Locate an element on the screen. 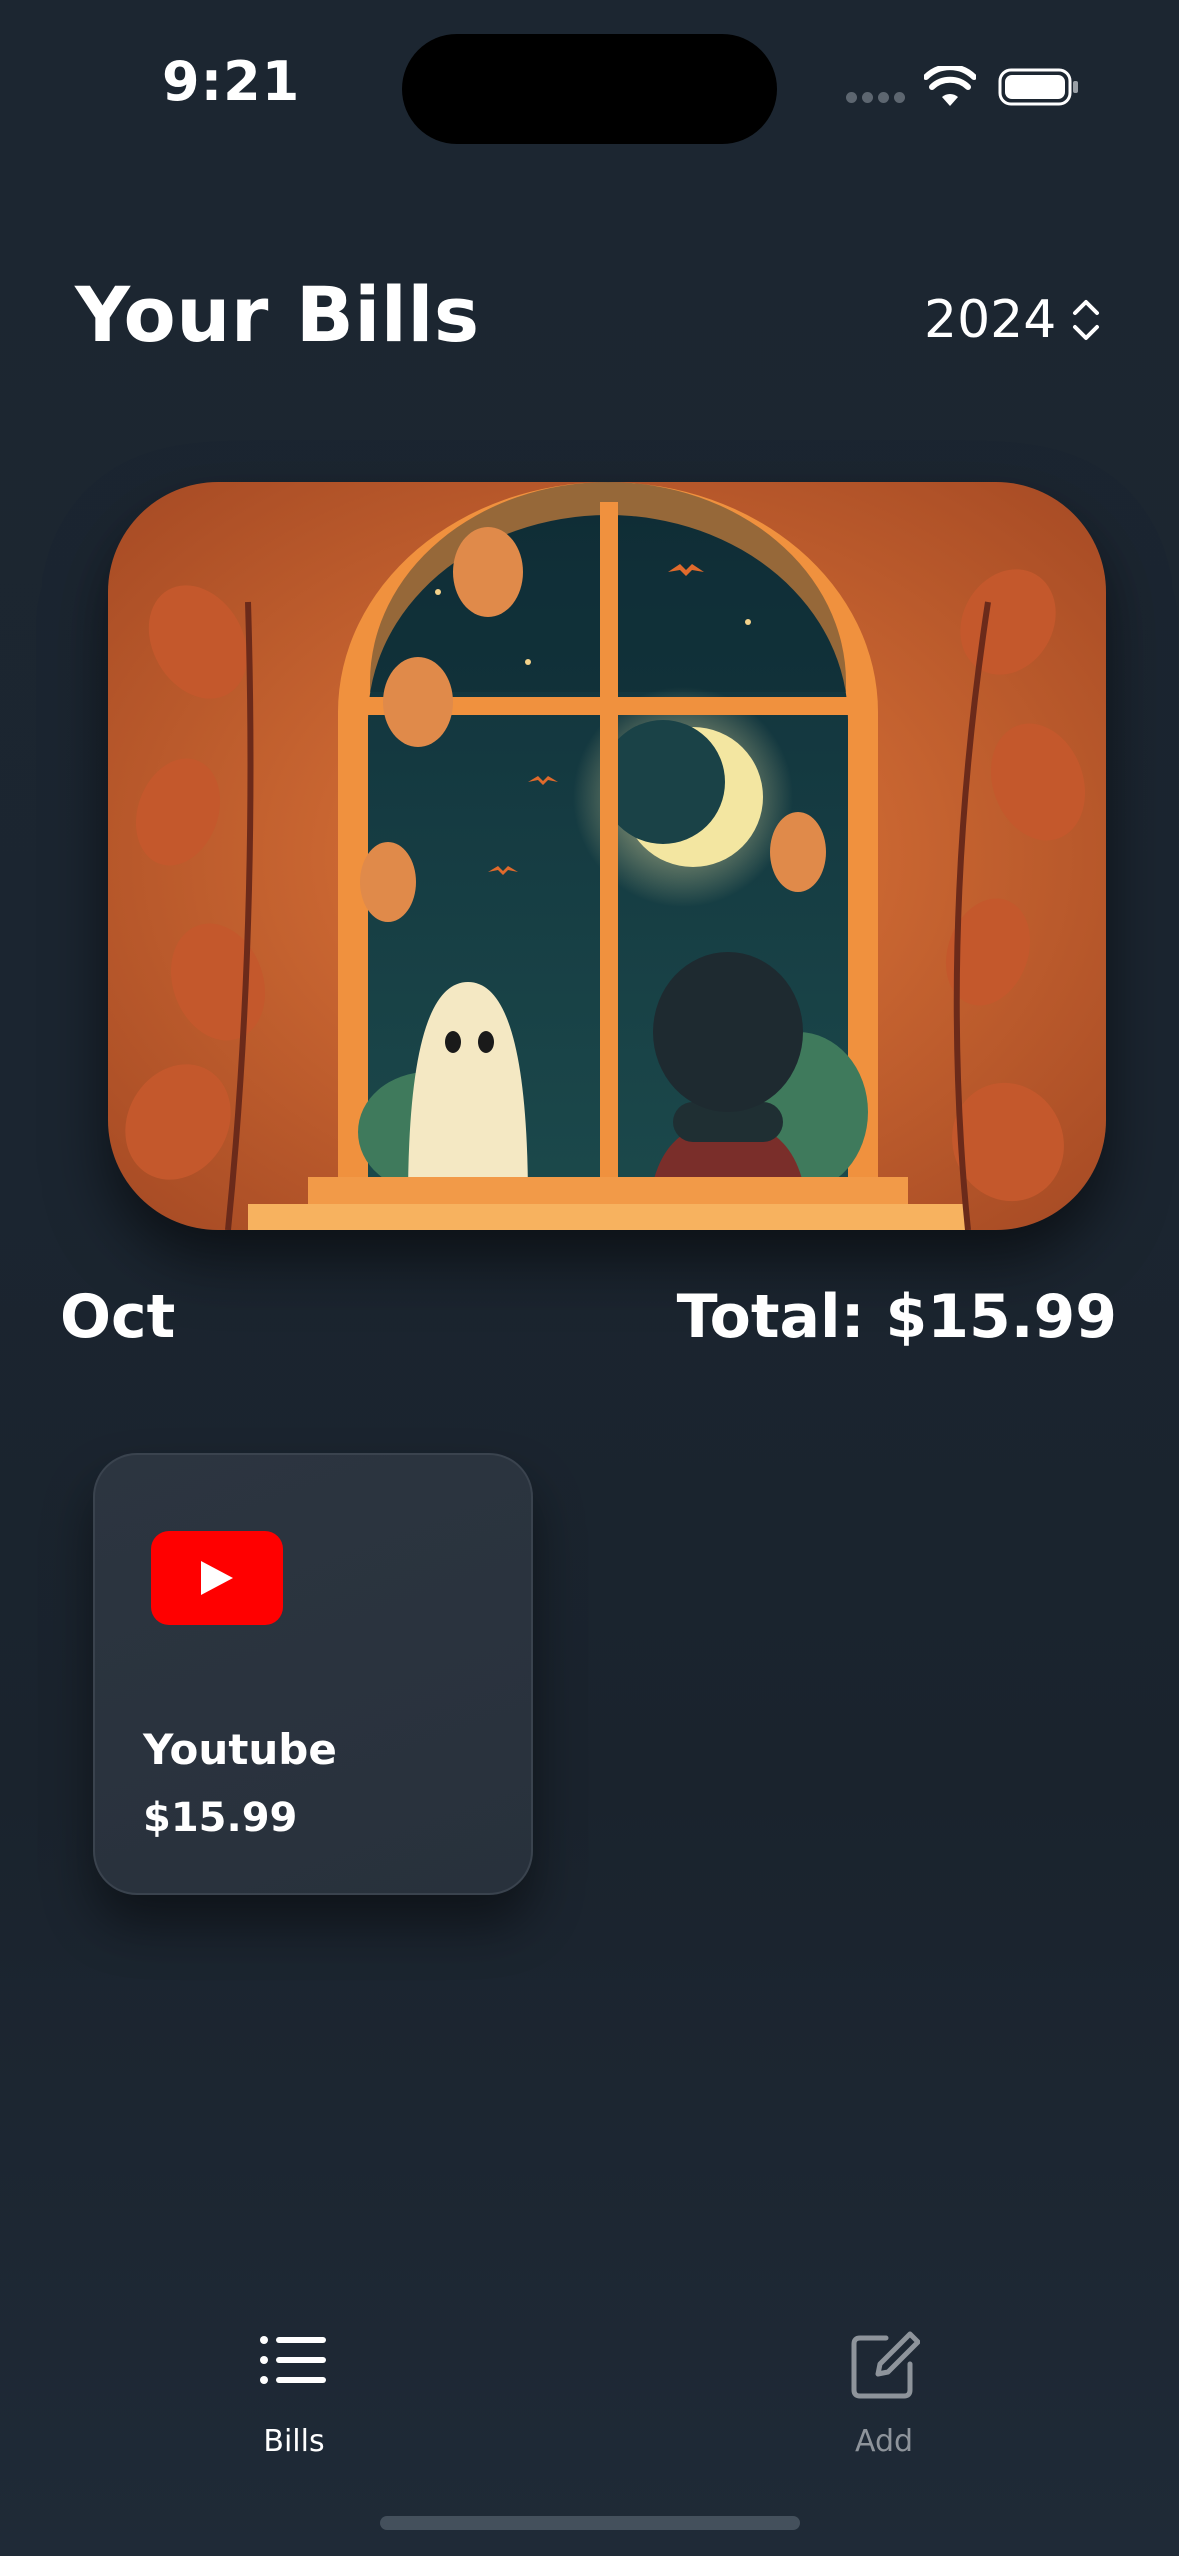 The height and width of the screenshot is (2556, 1179). battery-icon is located at coordinates (1038, 87).